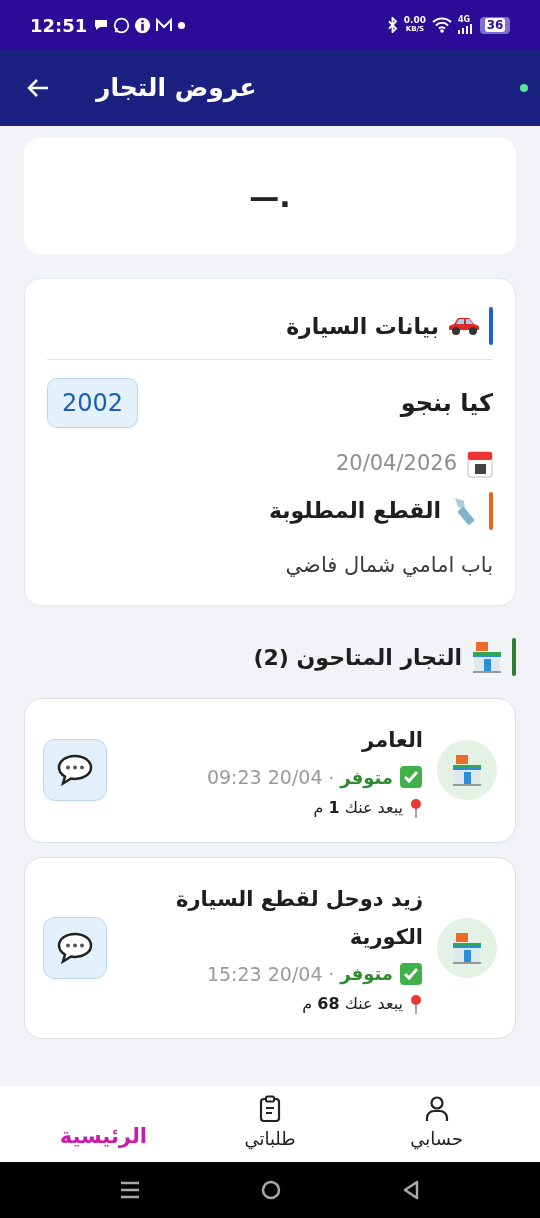 This screenshot has height=1218, width=540. I want to click on net-speed: 0.00, so click(414, 20).